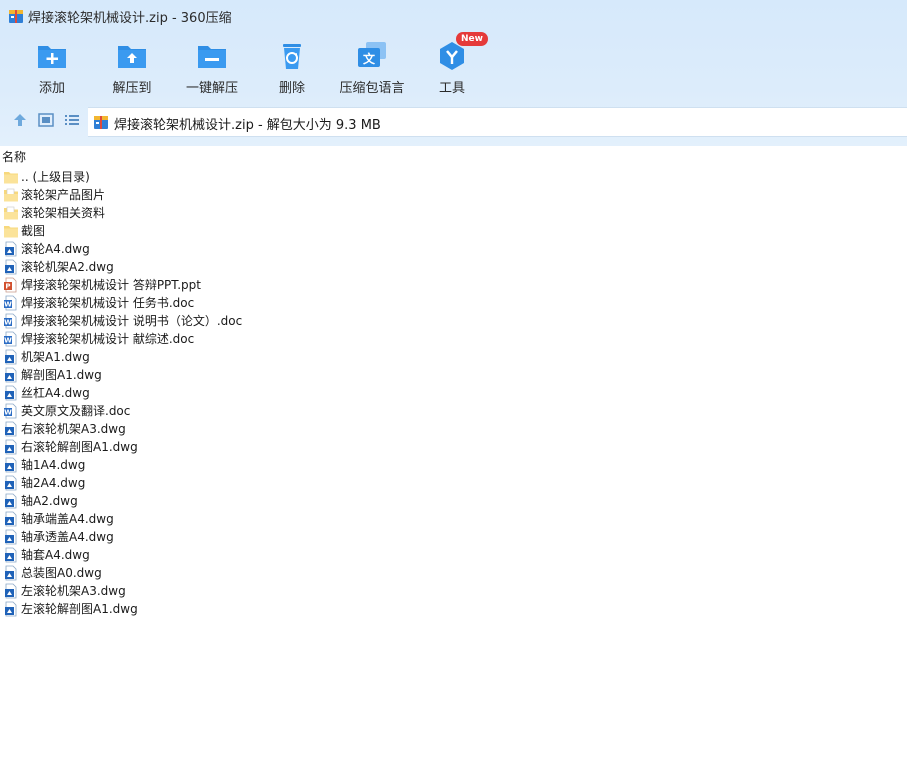  What do you see at coordinates (453, 591) in the screenshot?
I see `file-row: 左滚轮机架A3.dwg` at bounding box center [453, 591].